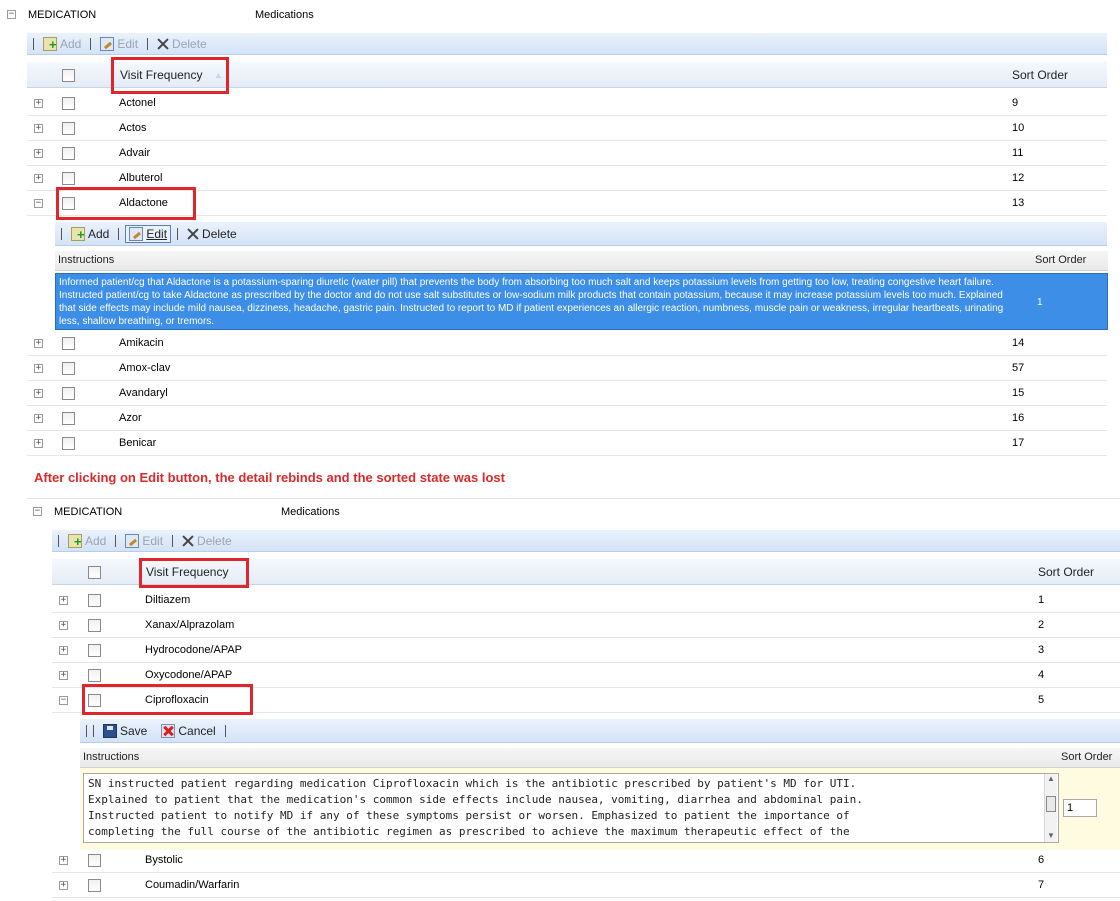 Image resolution: width=1120 pixels, height=901 pixels. I want to click on row-sort-order: 11, so click(1018, 153).